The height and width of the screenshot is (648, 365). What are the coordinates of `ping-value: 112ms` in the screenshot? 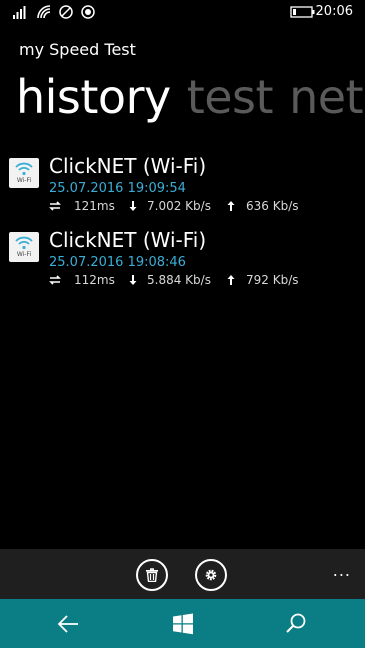 It's located at (94, 280).